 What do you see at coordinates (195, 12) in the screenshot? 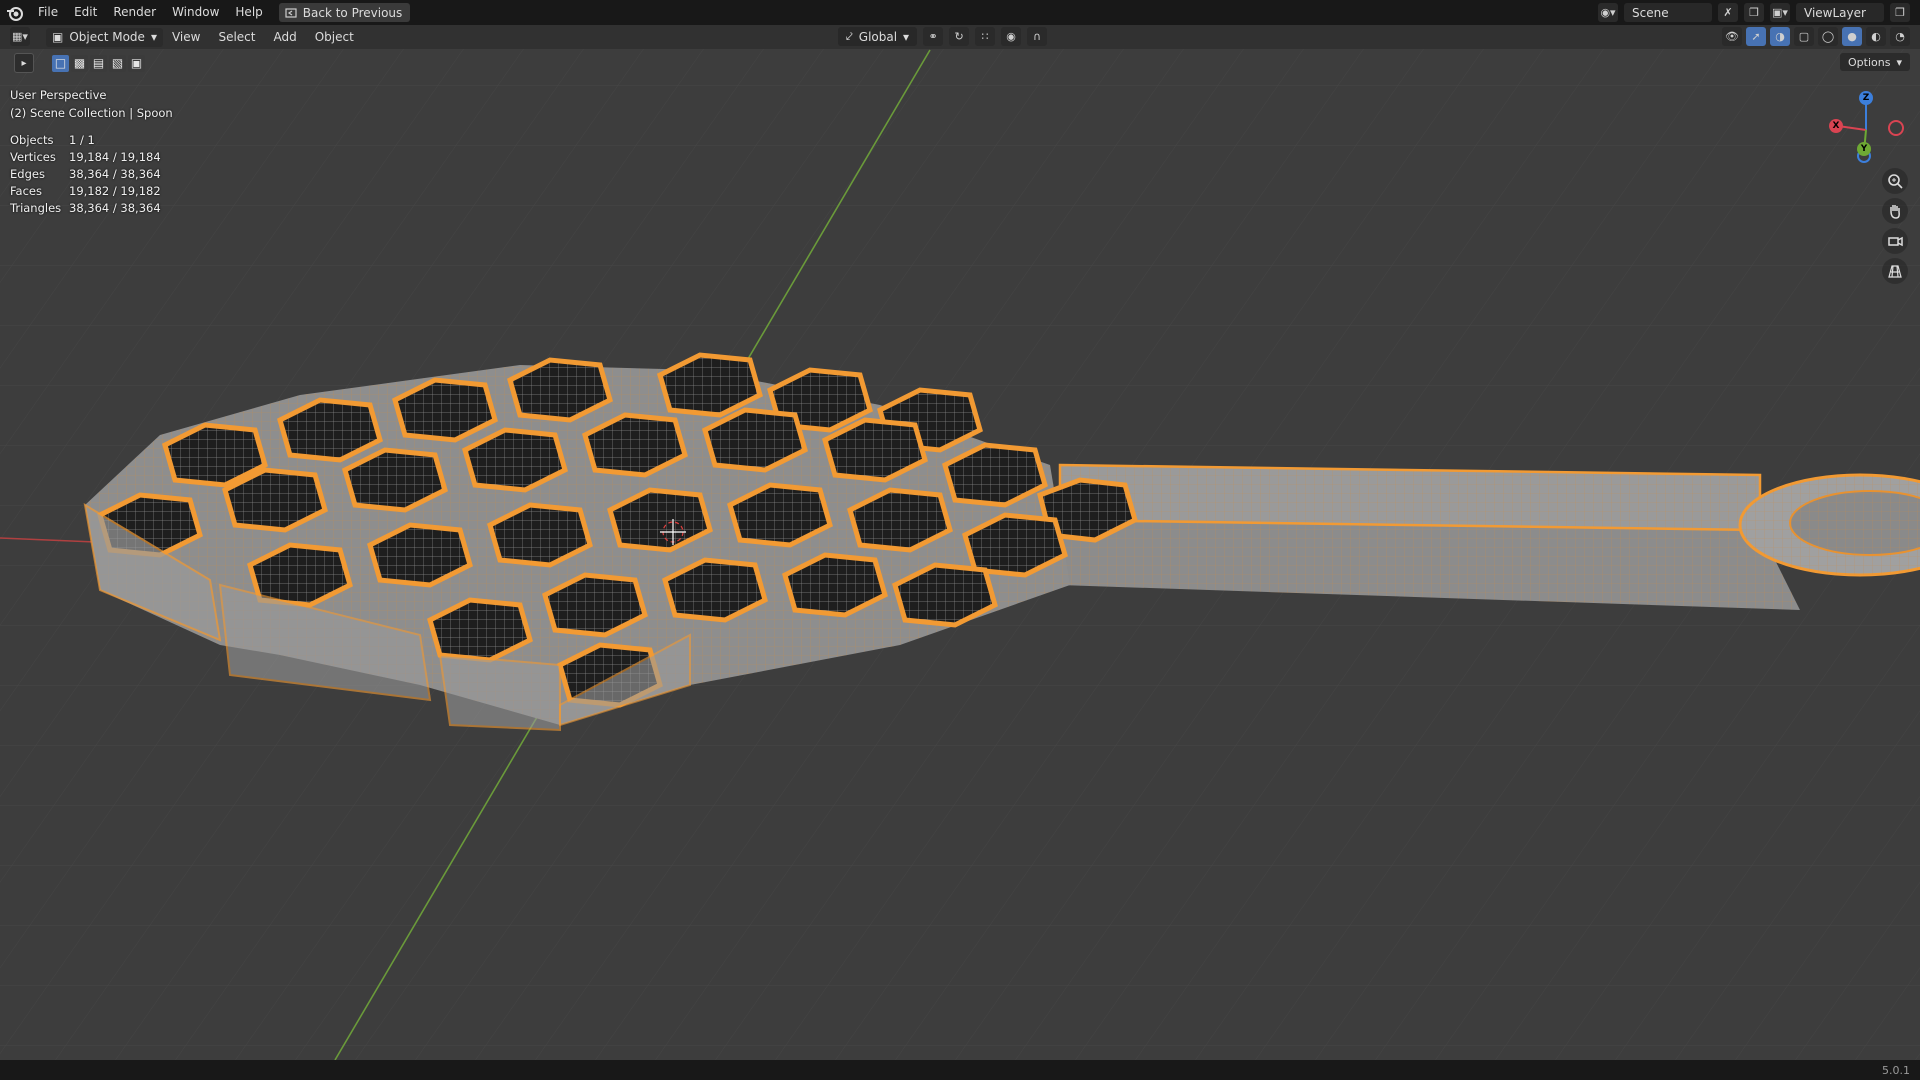
I see `menu-window: Window` at bounding box center [195, 12].